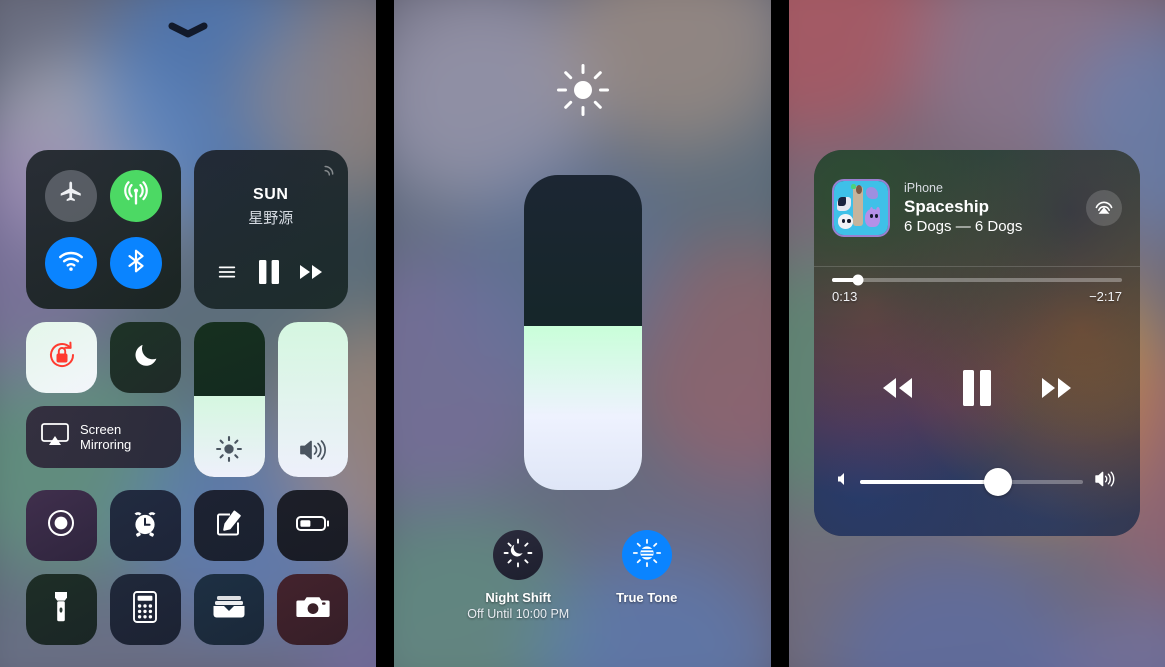  What do you see at coordinates (647, 597) in the screenshot?
I see `true-tone-label: True Tone` at bounding box center [647, 597].